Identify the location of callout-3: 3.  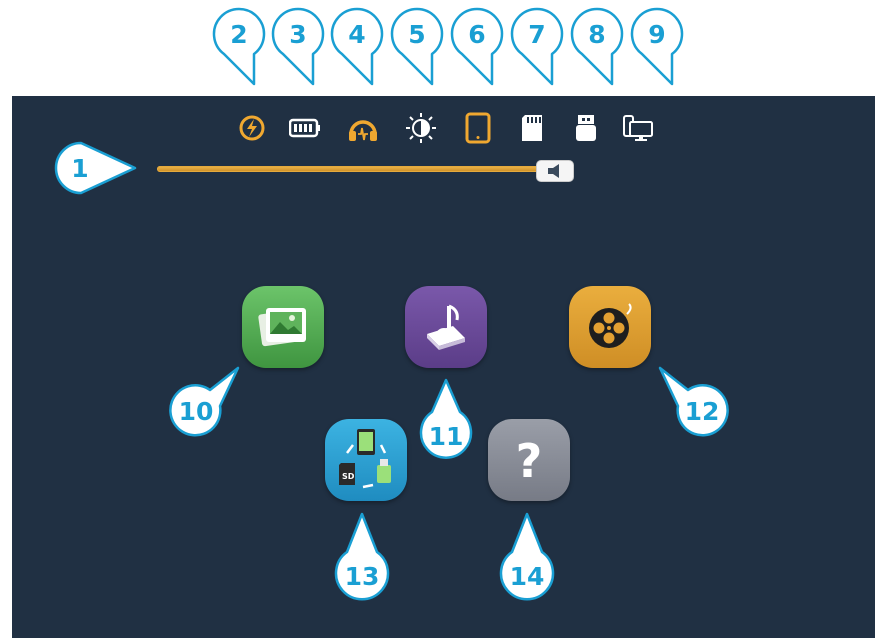
(297, 45).